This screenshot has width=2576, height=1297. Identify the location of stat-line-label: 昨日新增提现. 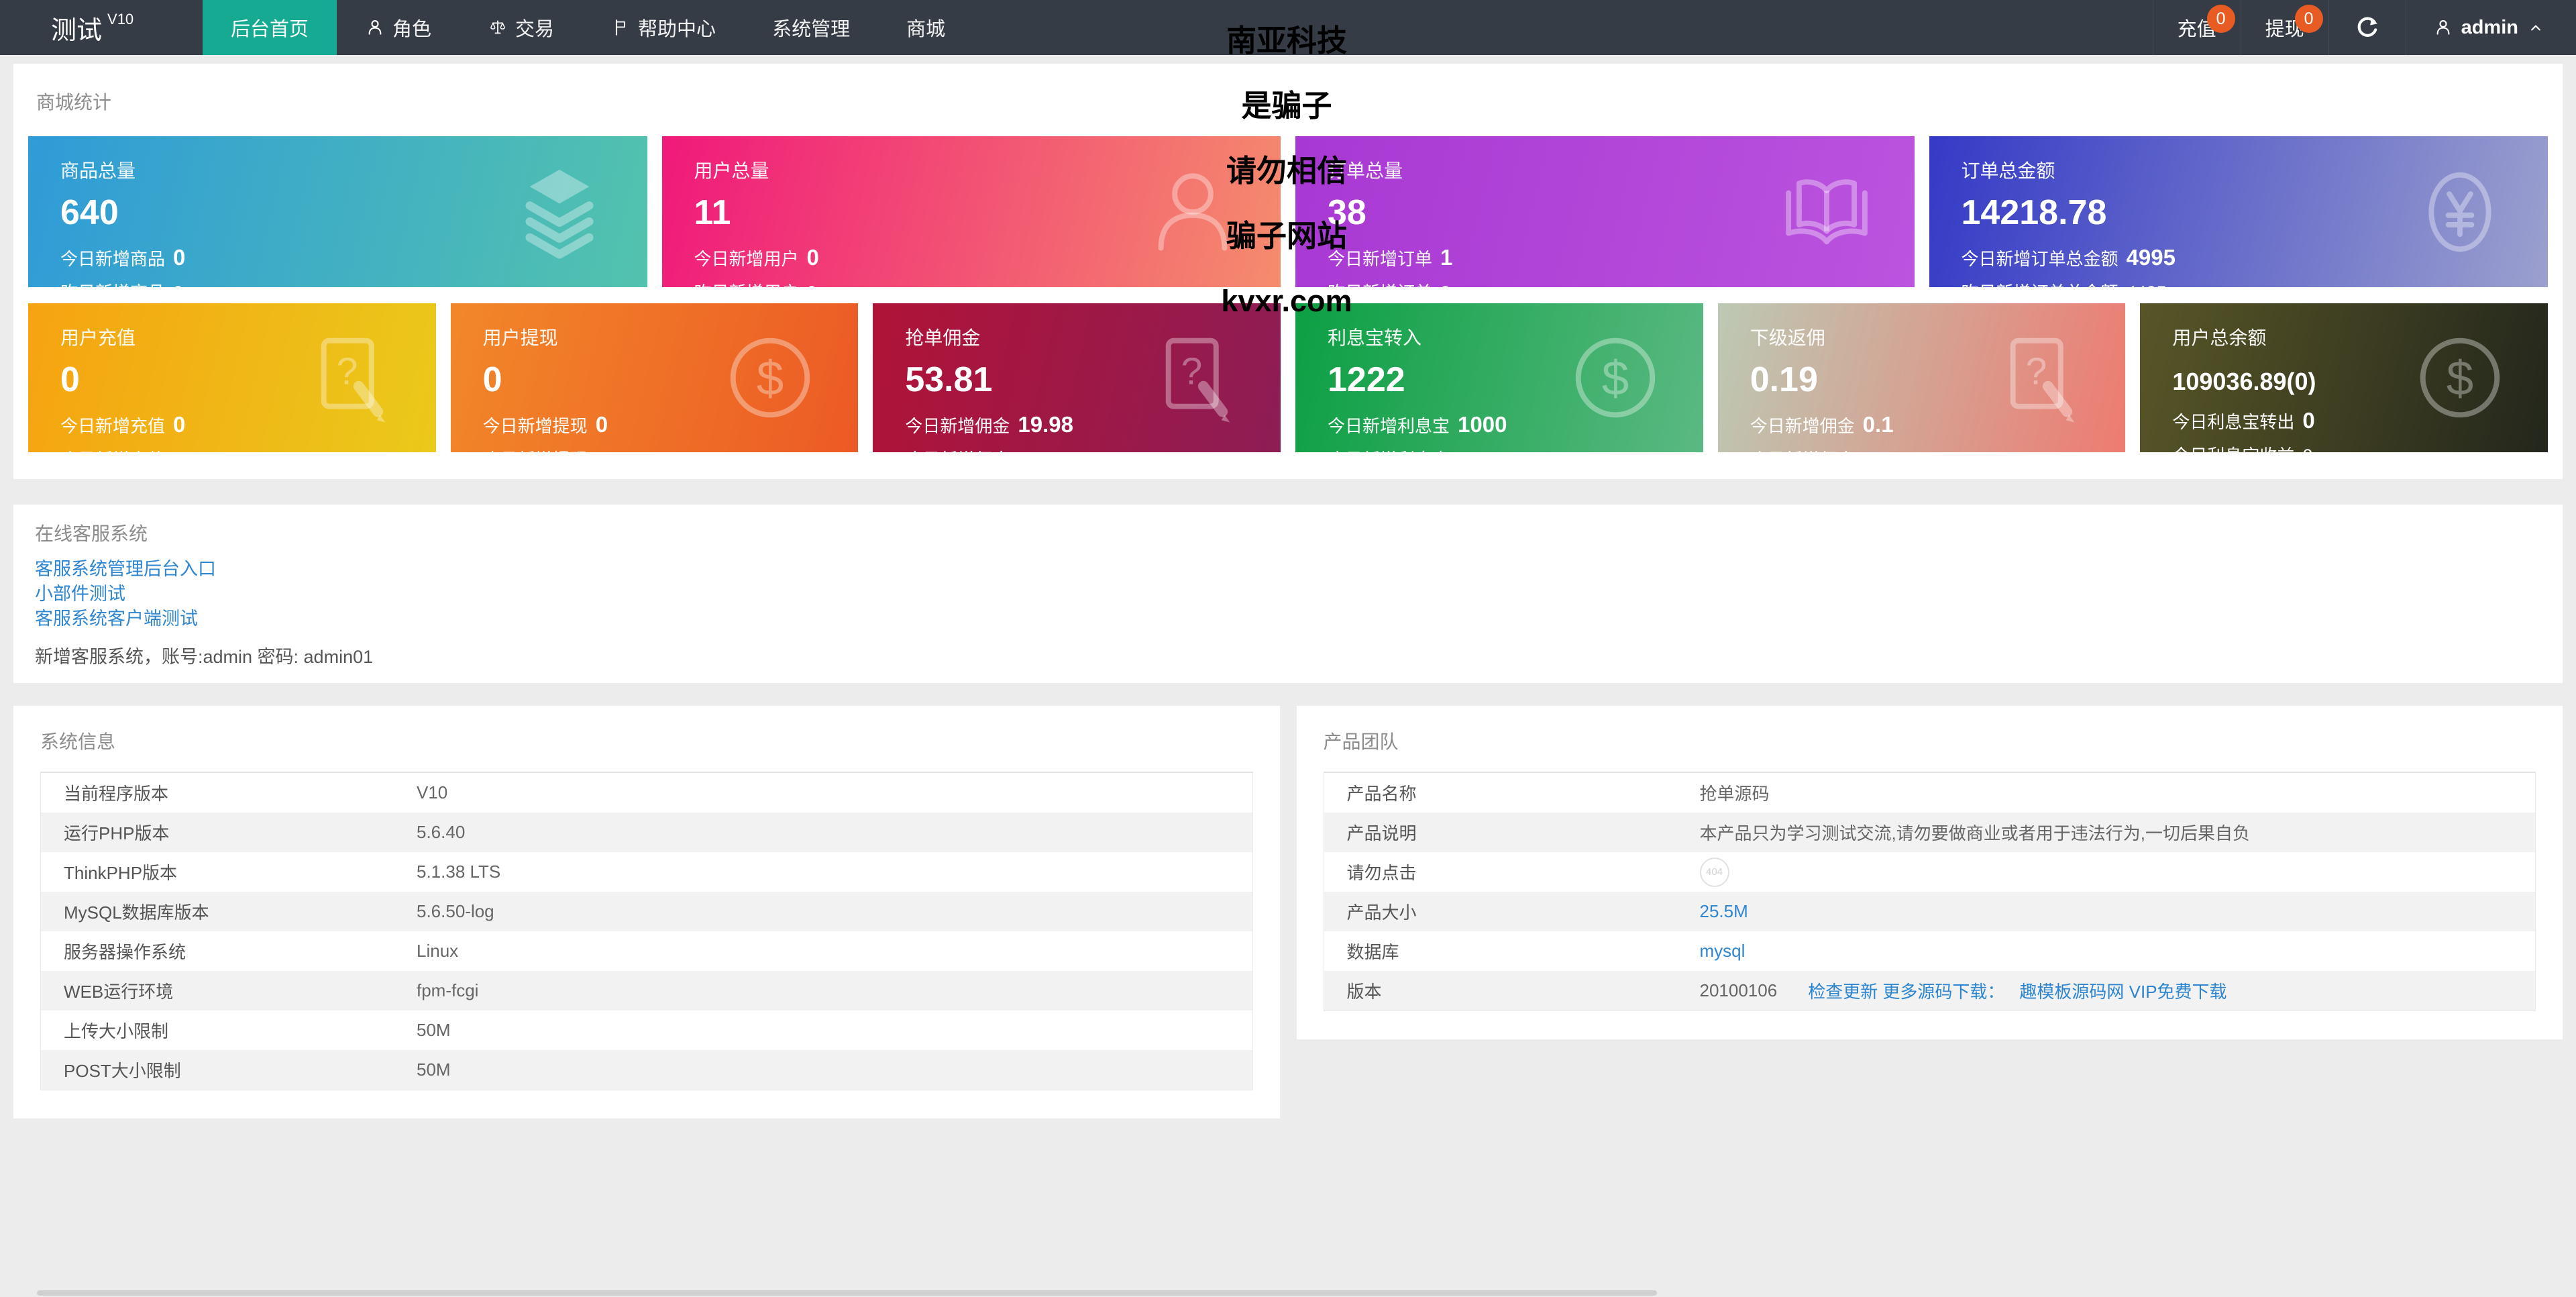
(535, 449).